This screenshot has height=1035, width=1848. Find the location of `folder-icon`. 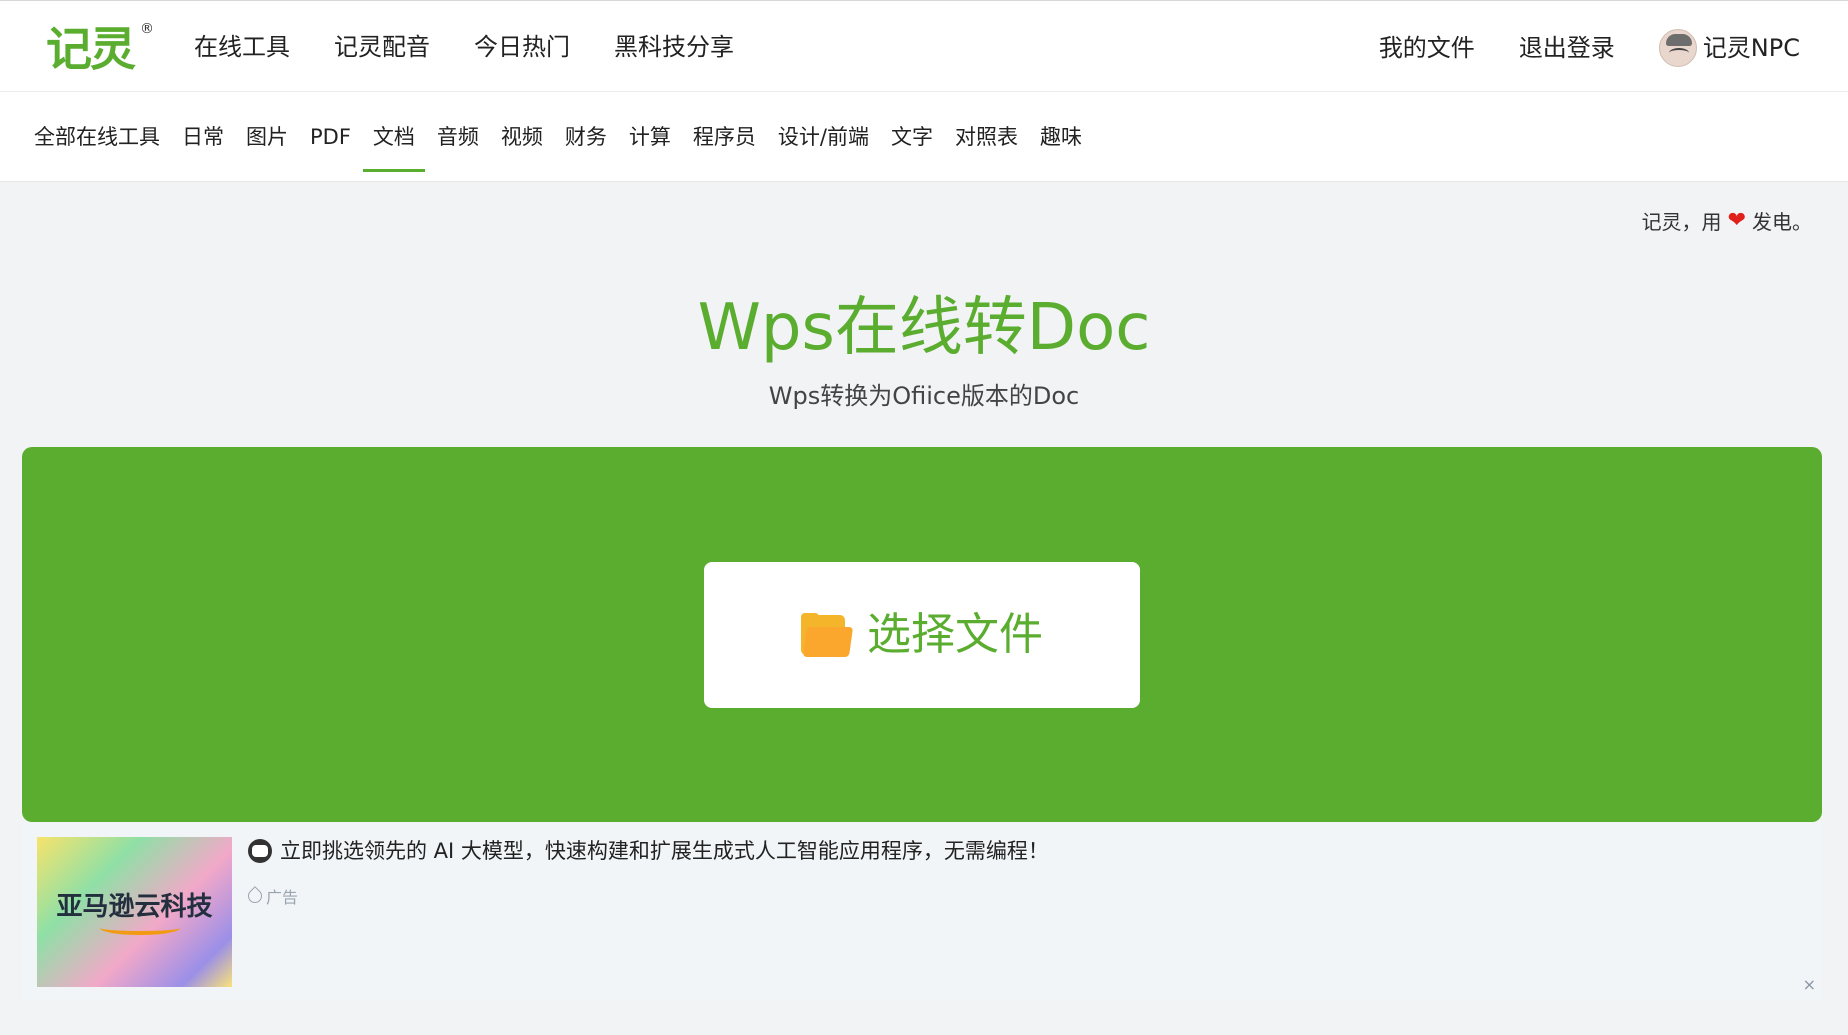

folder-icon is located at coordinates (827, 635).